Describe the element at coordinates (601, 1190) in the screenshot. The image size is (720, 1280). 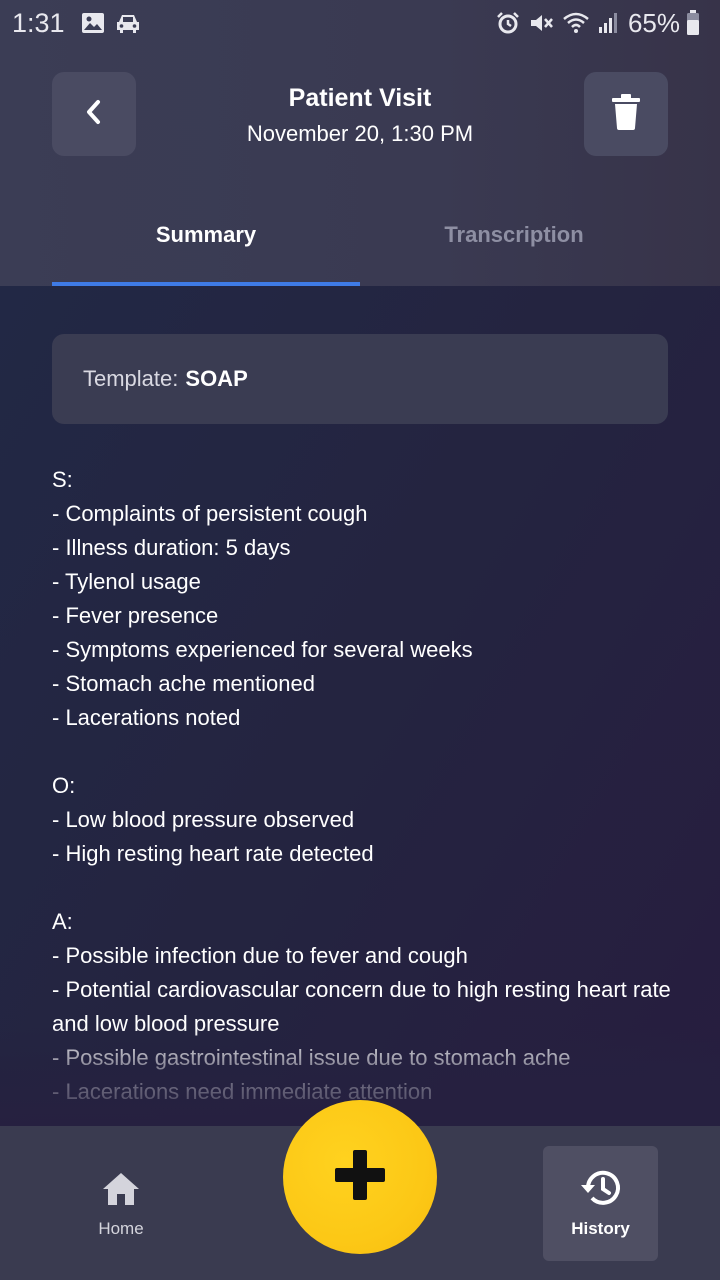
I see `history-icon` at that location.